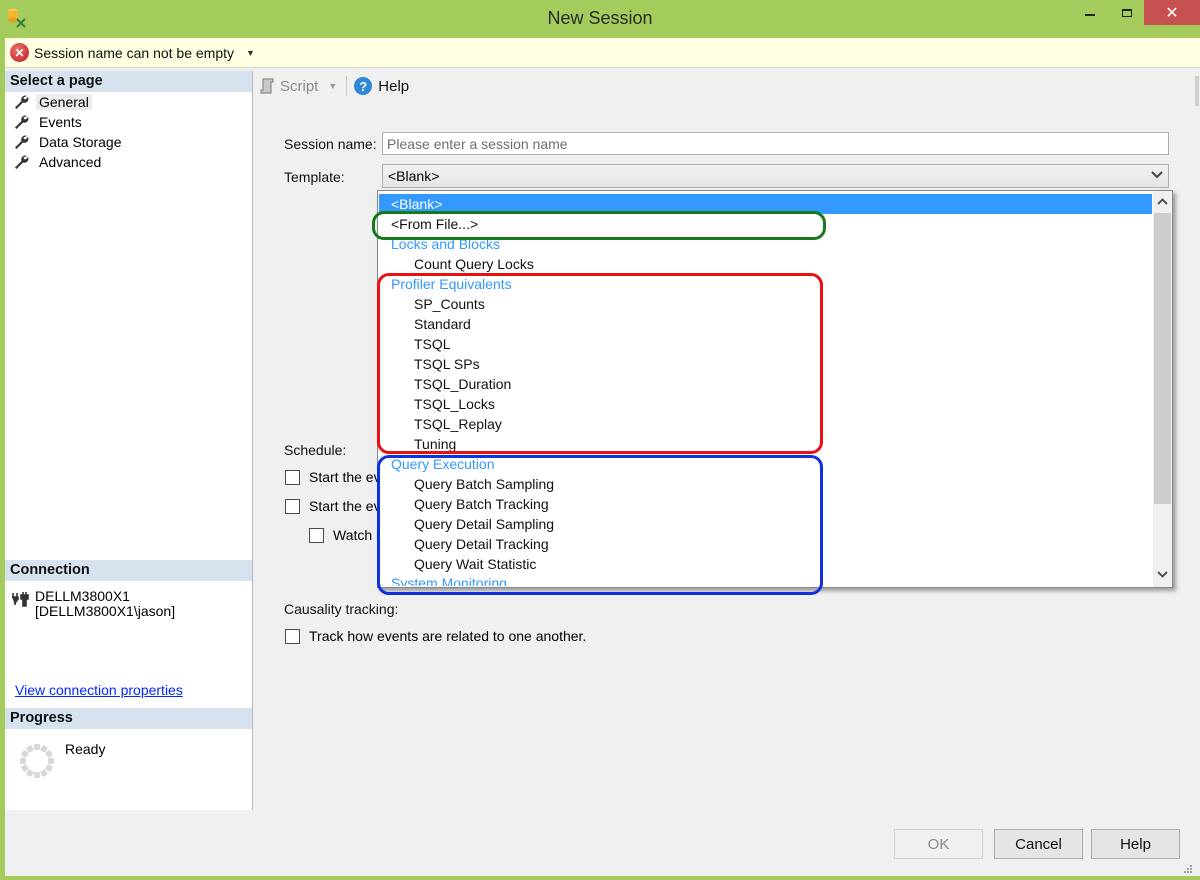  Describe the element at coordinates (80, 142) in the screenshot. I see `sidebar-item-label: Data Storage` at that location.